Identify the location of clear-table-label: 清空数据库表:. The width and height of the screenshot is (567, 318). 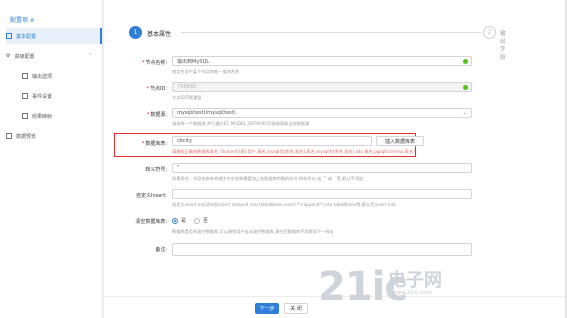
(151, 222).